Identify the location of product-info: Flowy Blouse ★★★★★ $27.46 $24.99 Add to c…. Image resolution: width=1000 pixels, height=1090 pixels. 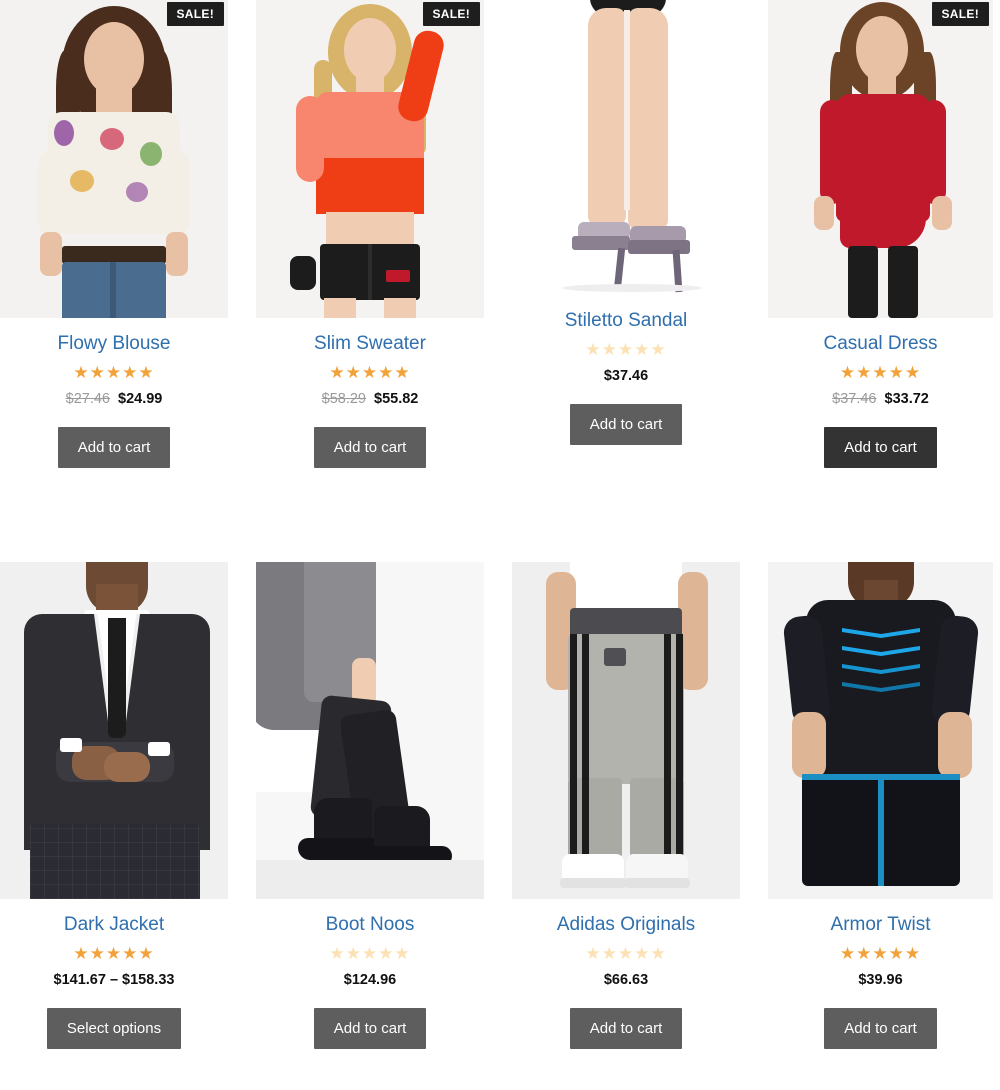
(114, 393).